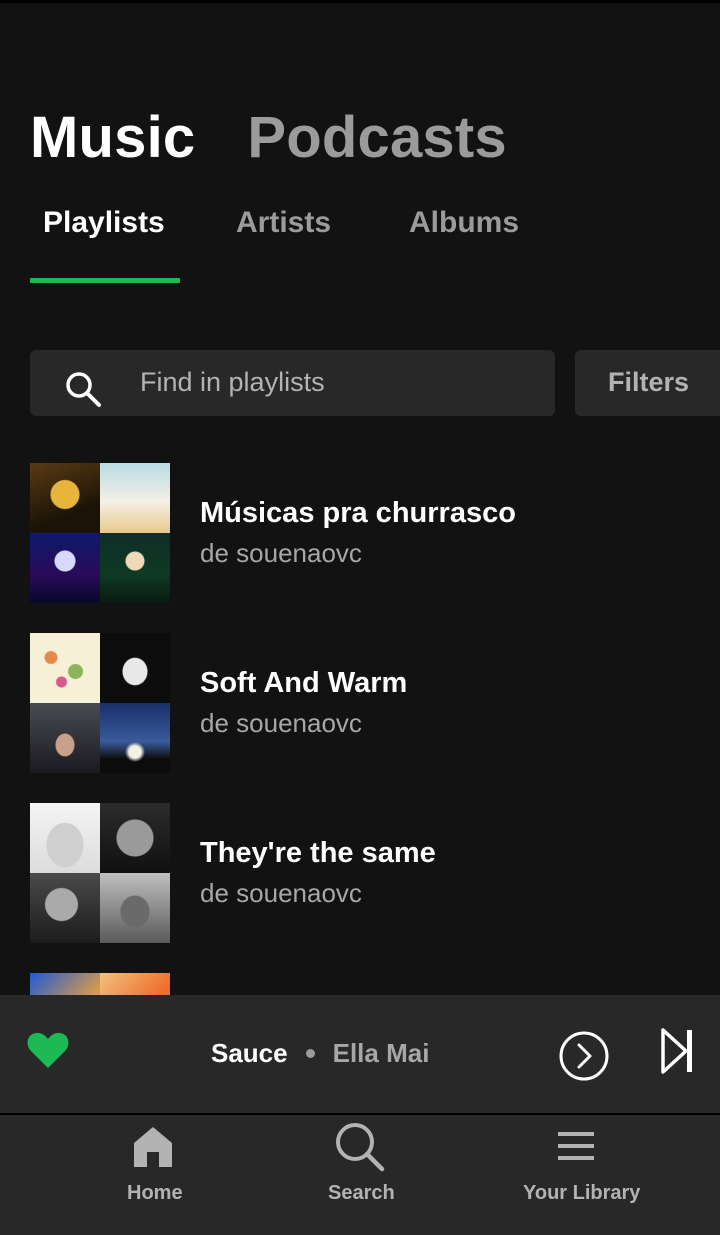 This screenshot has height=1235, width=720. Describe the element at coordinates (283, 223) in the screenshot. I see `tab-artists: Artists` at that location.